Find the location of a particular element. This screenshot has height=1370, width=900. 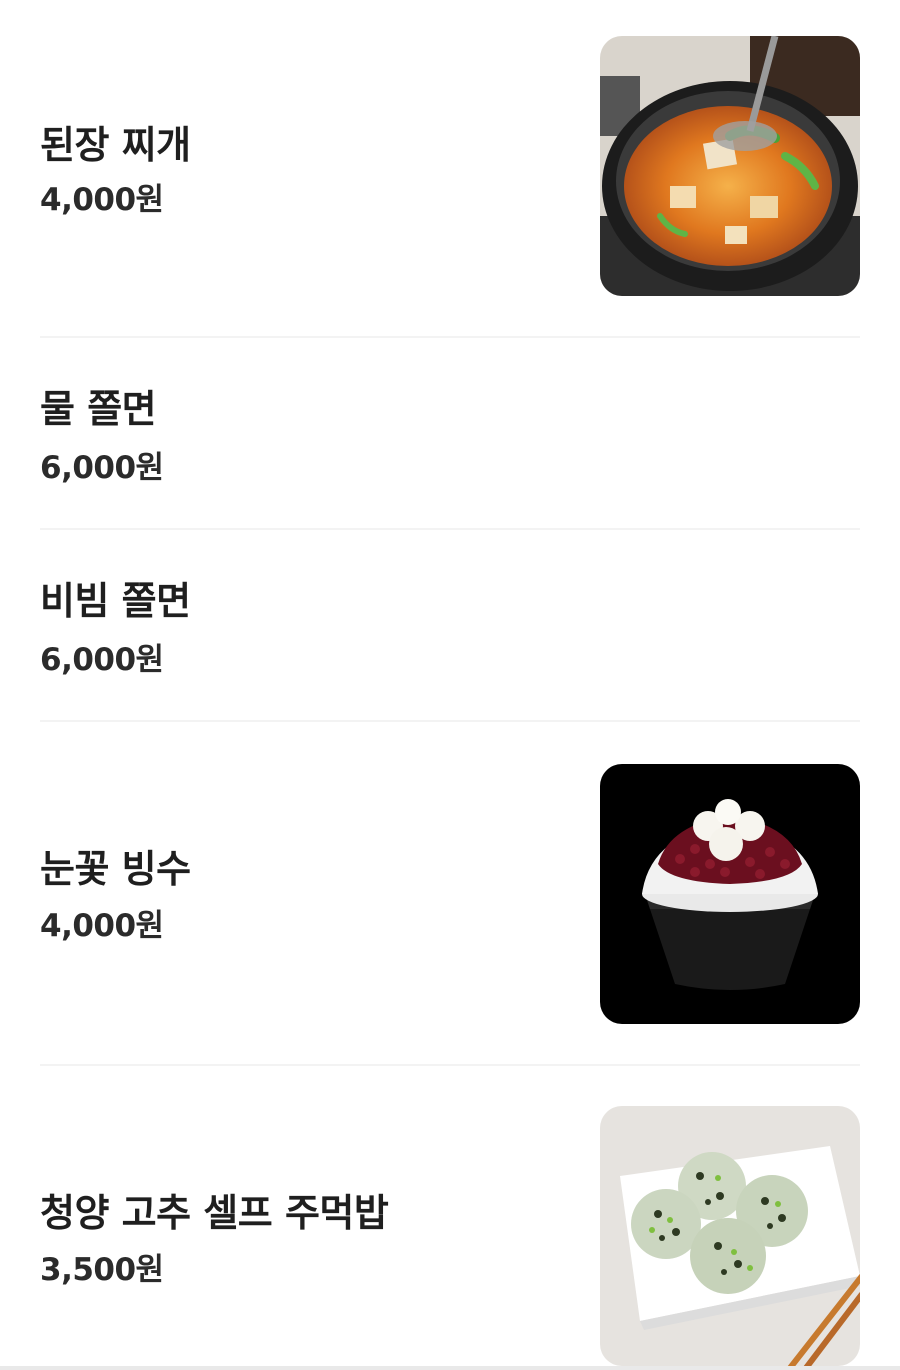

menu-item-name: 청양 고추 셀프 주먹밥 is located at coordinates (214, 1213).